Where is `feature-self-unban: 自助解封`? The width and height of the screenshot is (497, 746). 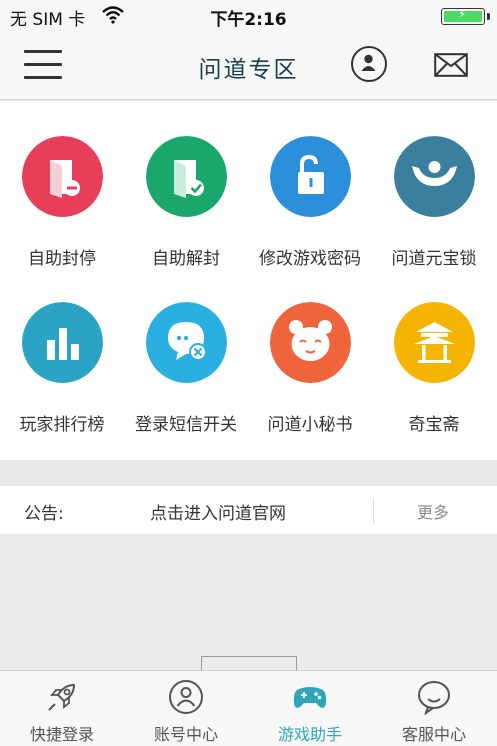
feature-self-unban: 自助解封 is located at coordinates (186, 186).